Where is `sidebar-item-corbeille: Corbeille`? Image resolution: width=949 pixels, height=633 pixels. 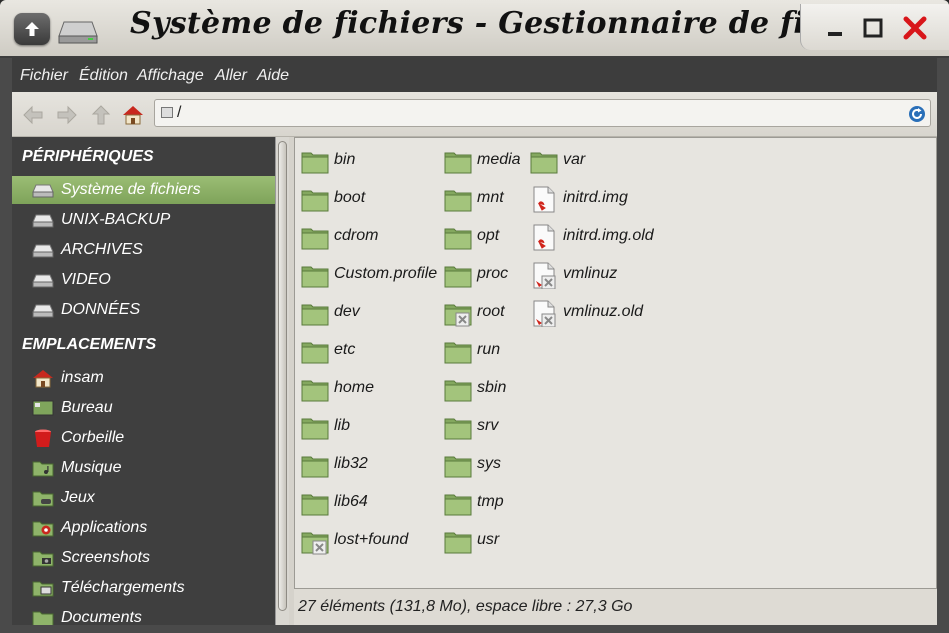 sidebar-item-corbeille: Corbeille is located at coordinates (143, 438).